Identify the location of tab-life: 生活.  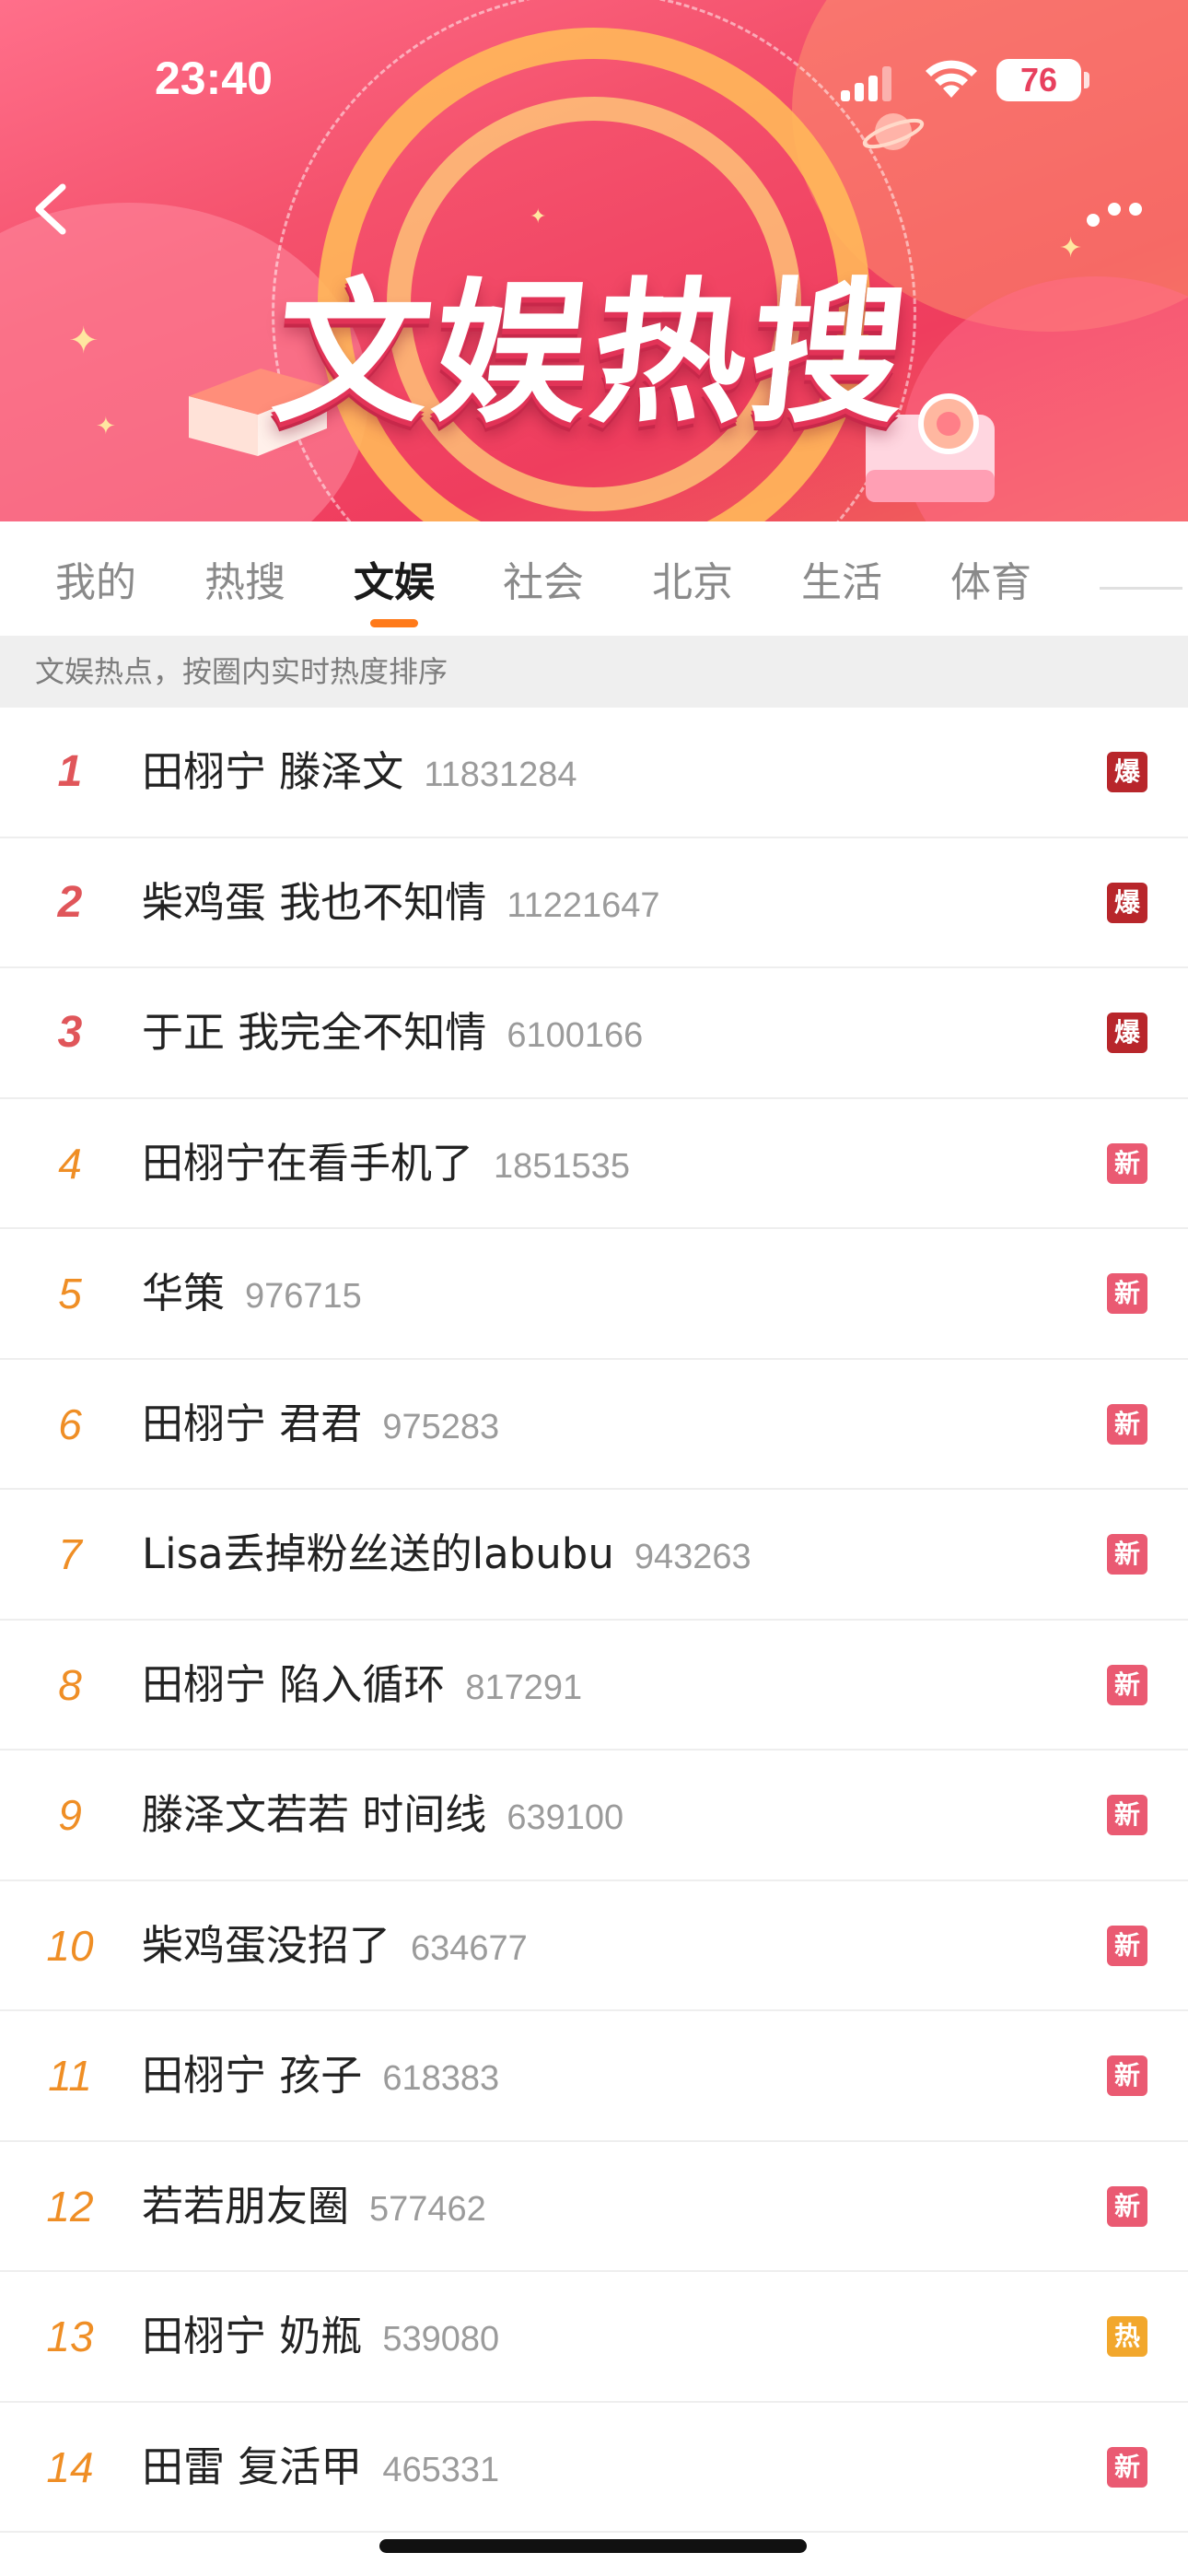
(841, 578).